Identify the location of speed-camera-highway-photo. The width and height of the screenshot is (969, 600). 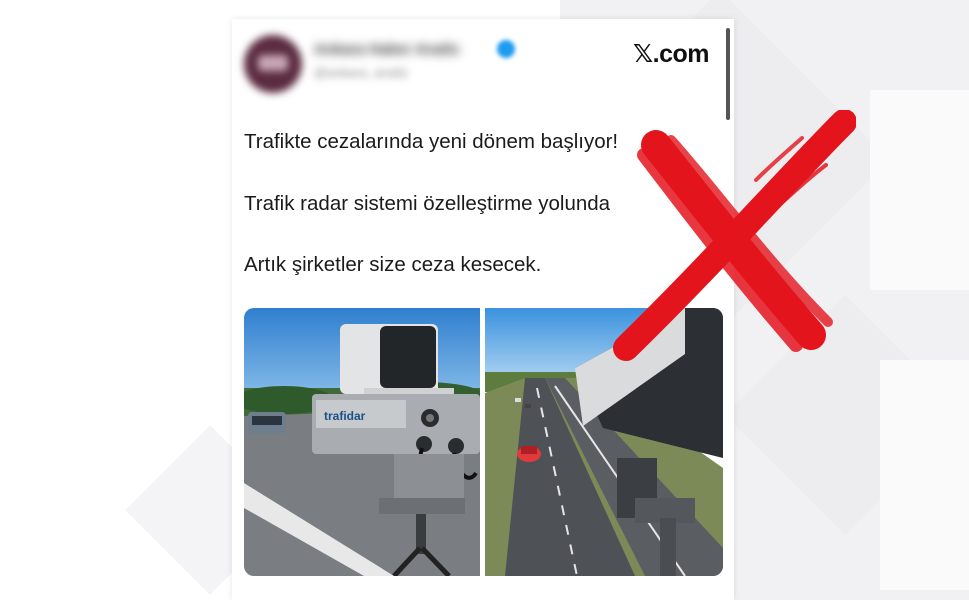
(604, 442).